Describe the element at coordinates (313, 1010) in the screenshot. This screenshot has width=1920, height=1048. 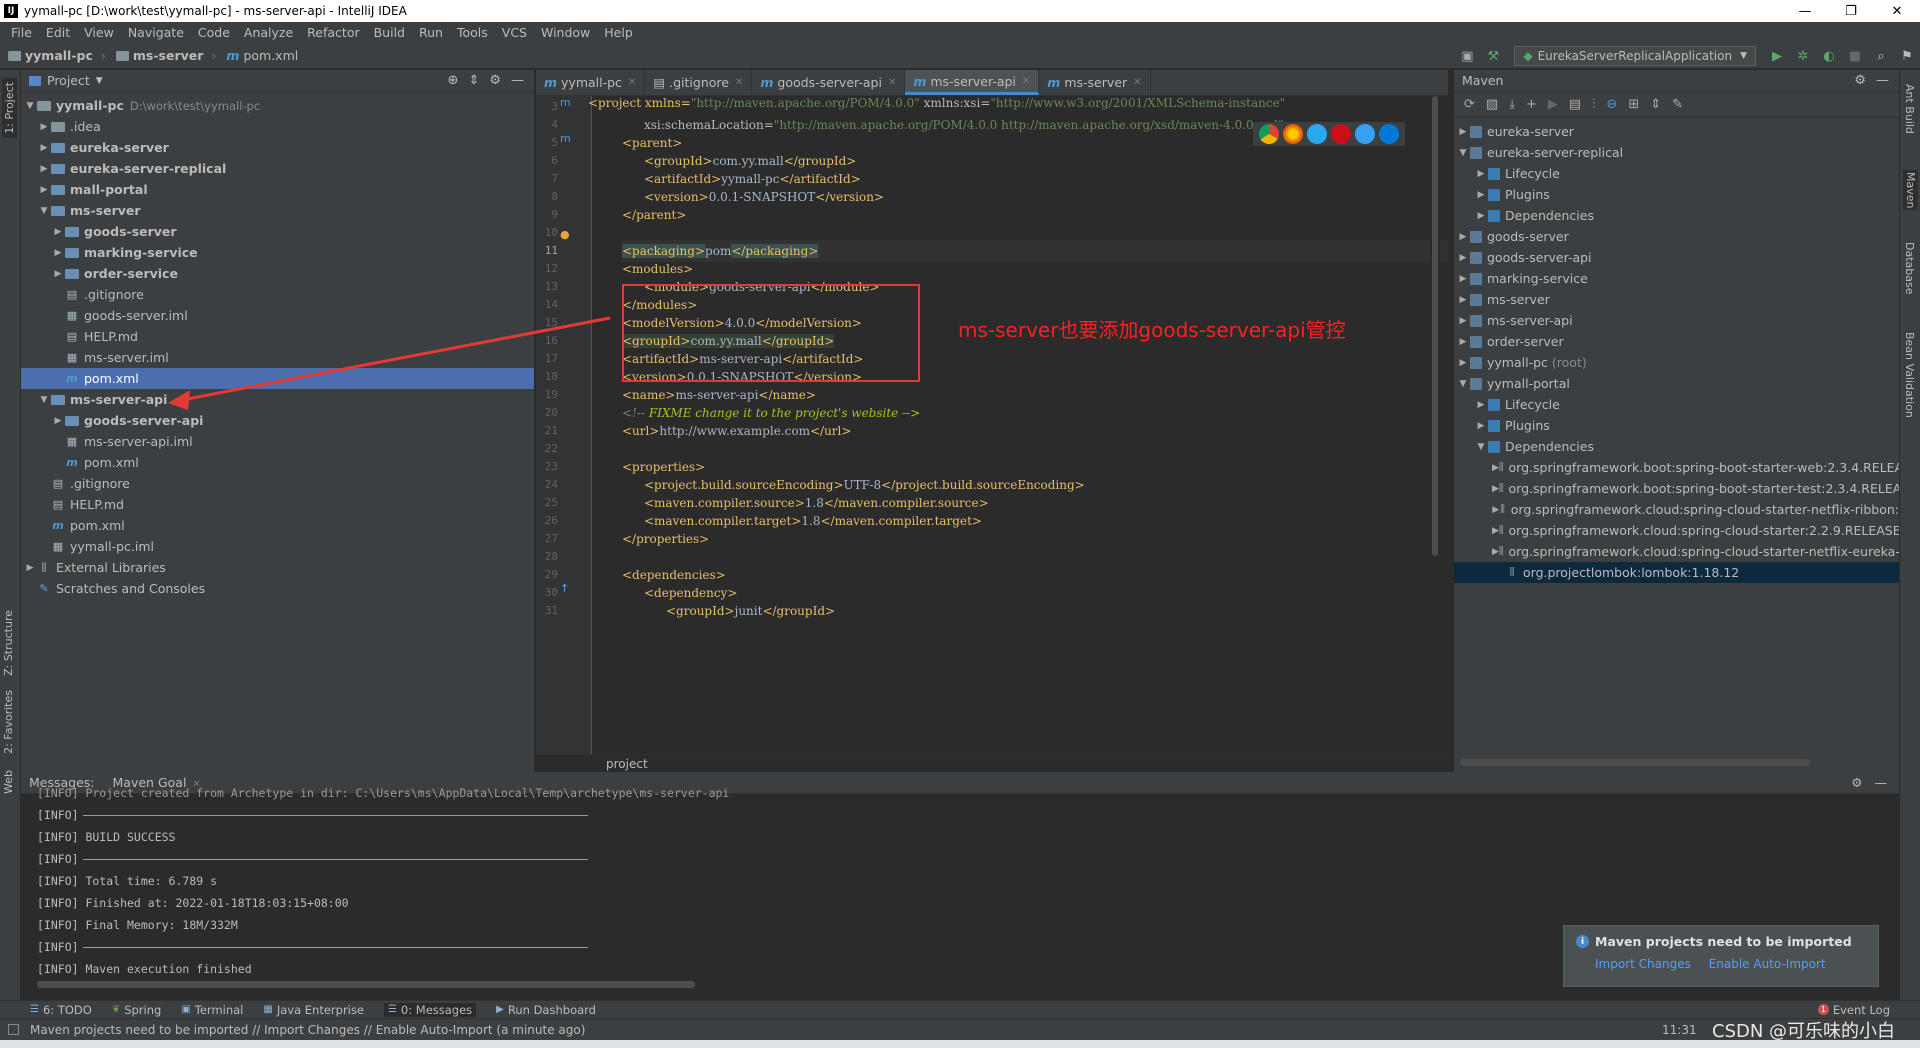
I see `tab-java-enterprise: ▦ Java Enterprise` at that location.